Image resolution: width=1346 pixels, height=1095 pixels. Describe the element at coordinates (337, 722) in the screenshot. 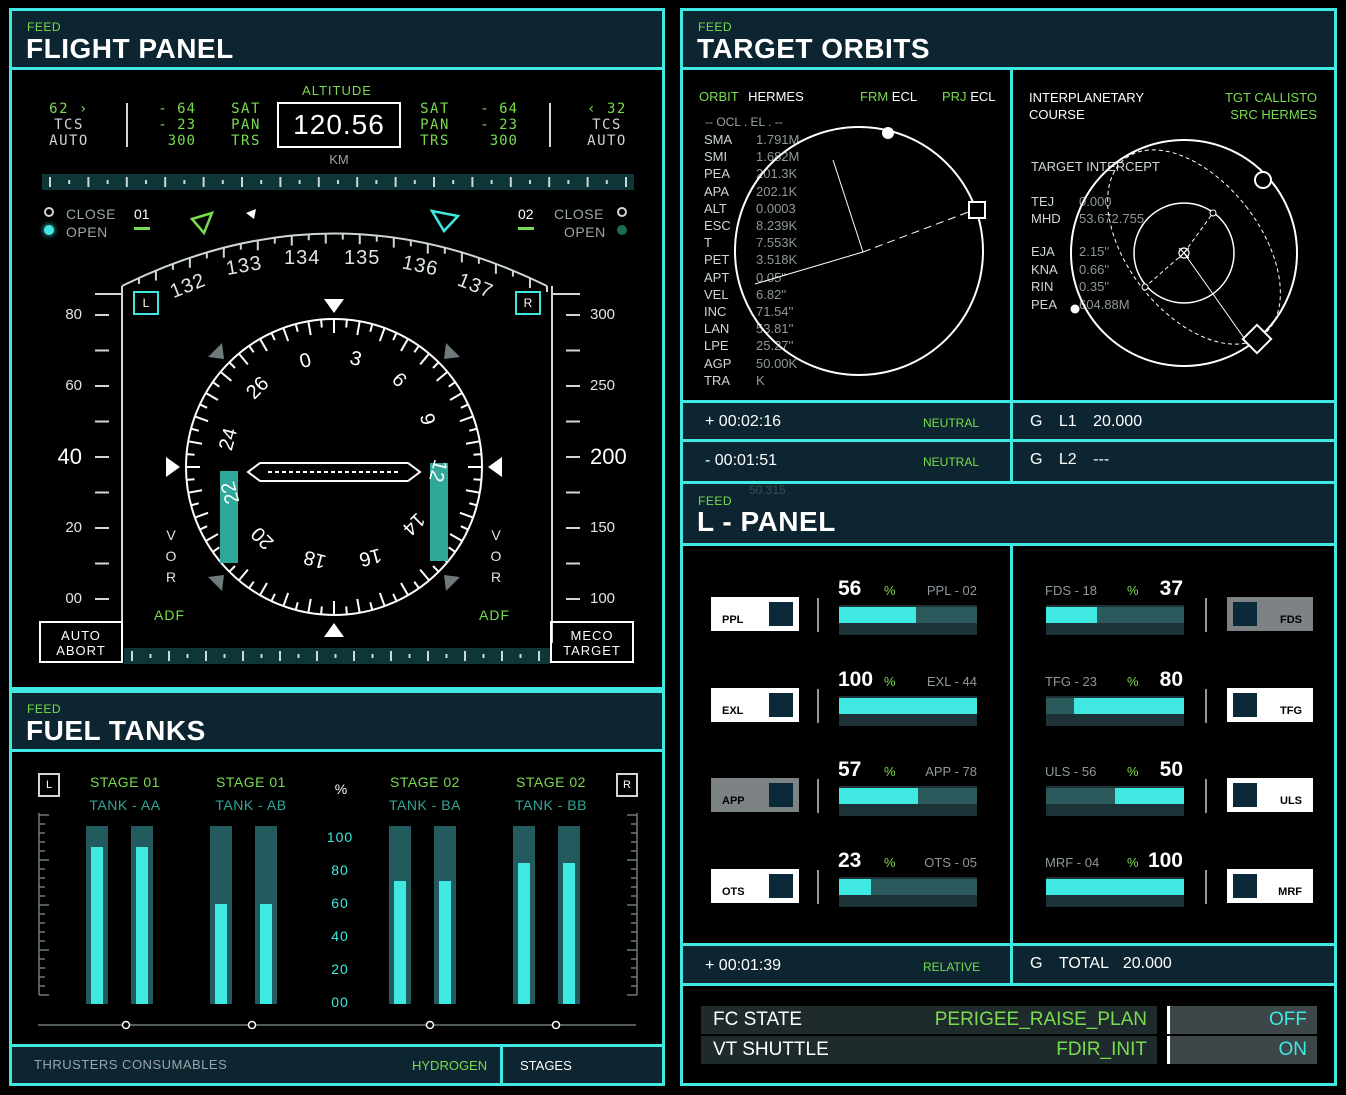

I see `fuel-tanks-header: FEED FUEL TANKS` at that location.